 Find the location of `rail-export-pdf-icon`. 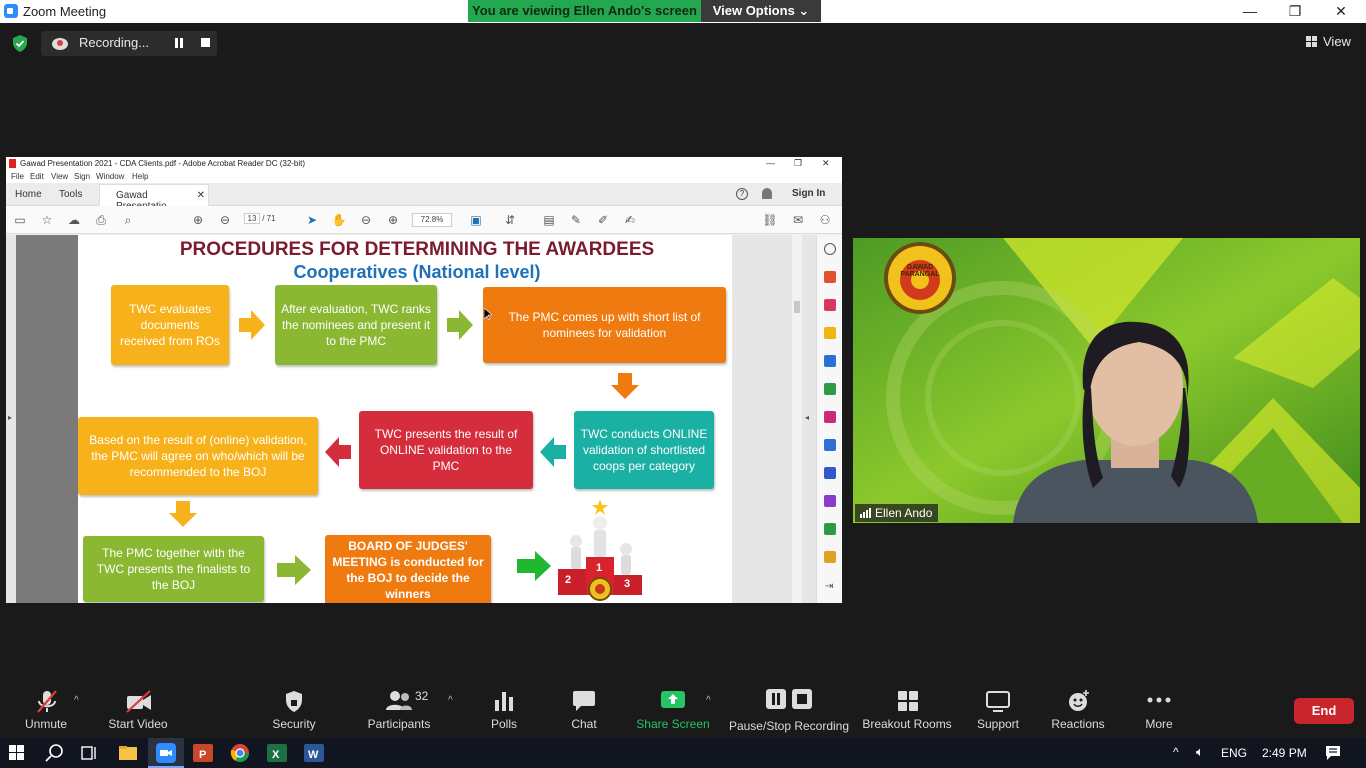

rail-export-pdf-icon is located at coordinates (830, 277).